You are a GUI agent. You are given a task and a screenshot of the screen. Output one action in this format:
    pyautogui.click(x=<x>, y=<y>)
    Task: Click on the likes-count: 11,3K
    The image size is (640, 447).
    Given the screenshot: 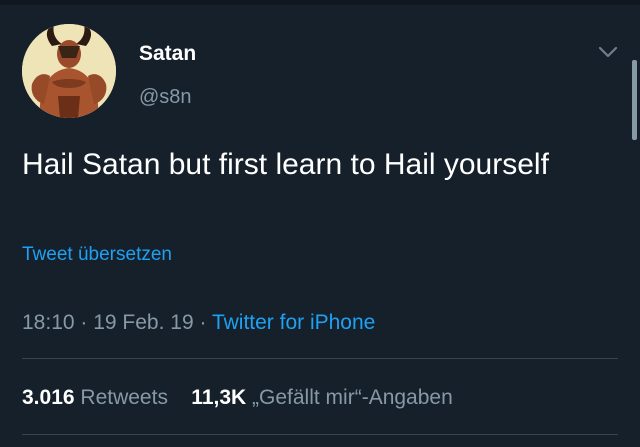 What is the action you would take?
    pyautogui.click(x=219, y=397)
    